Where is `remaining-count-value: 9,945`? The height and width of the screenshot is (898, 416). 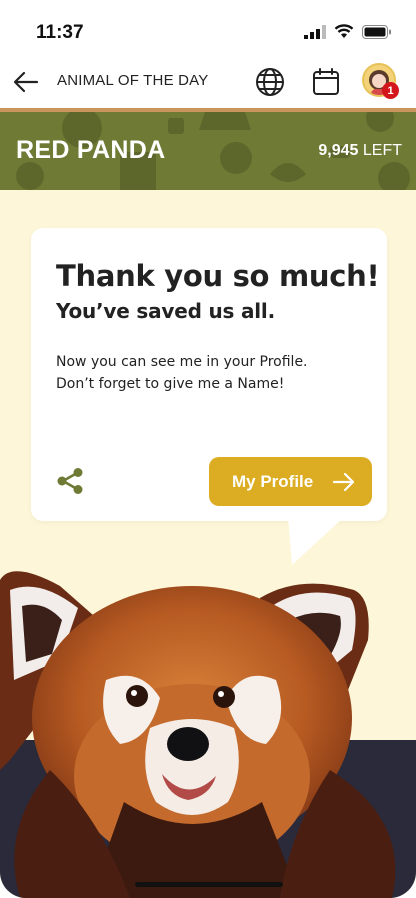 remaining-count-value: 9,945 is located at coordinates (338, 150).